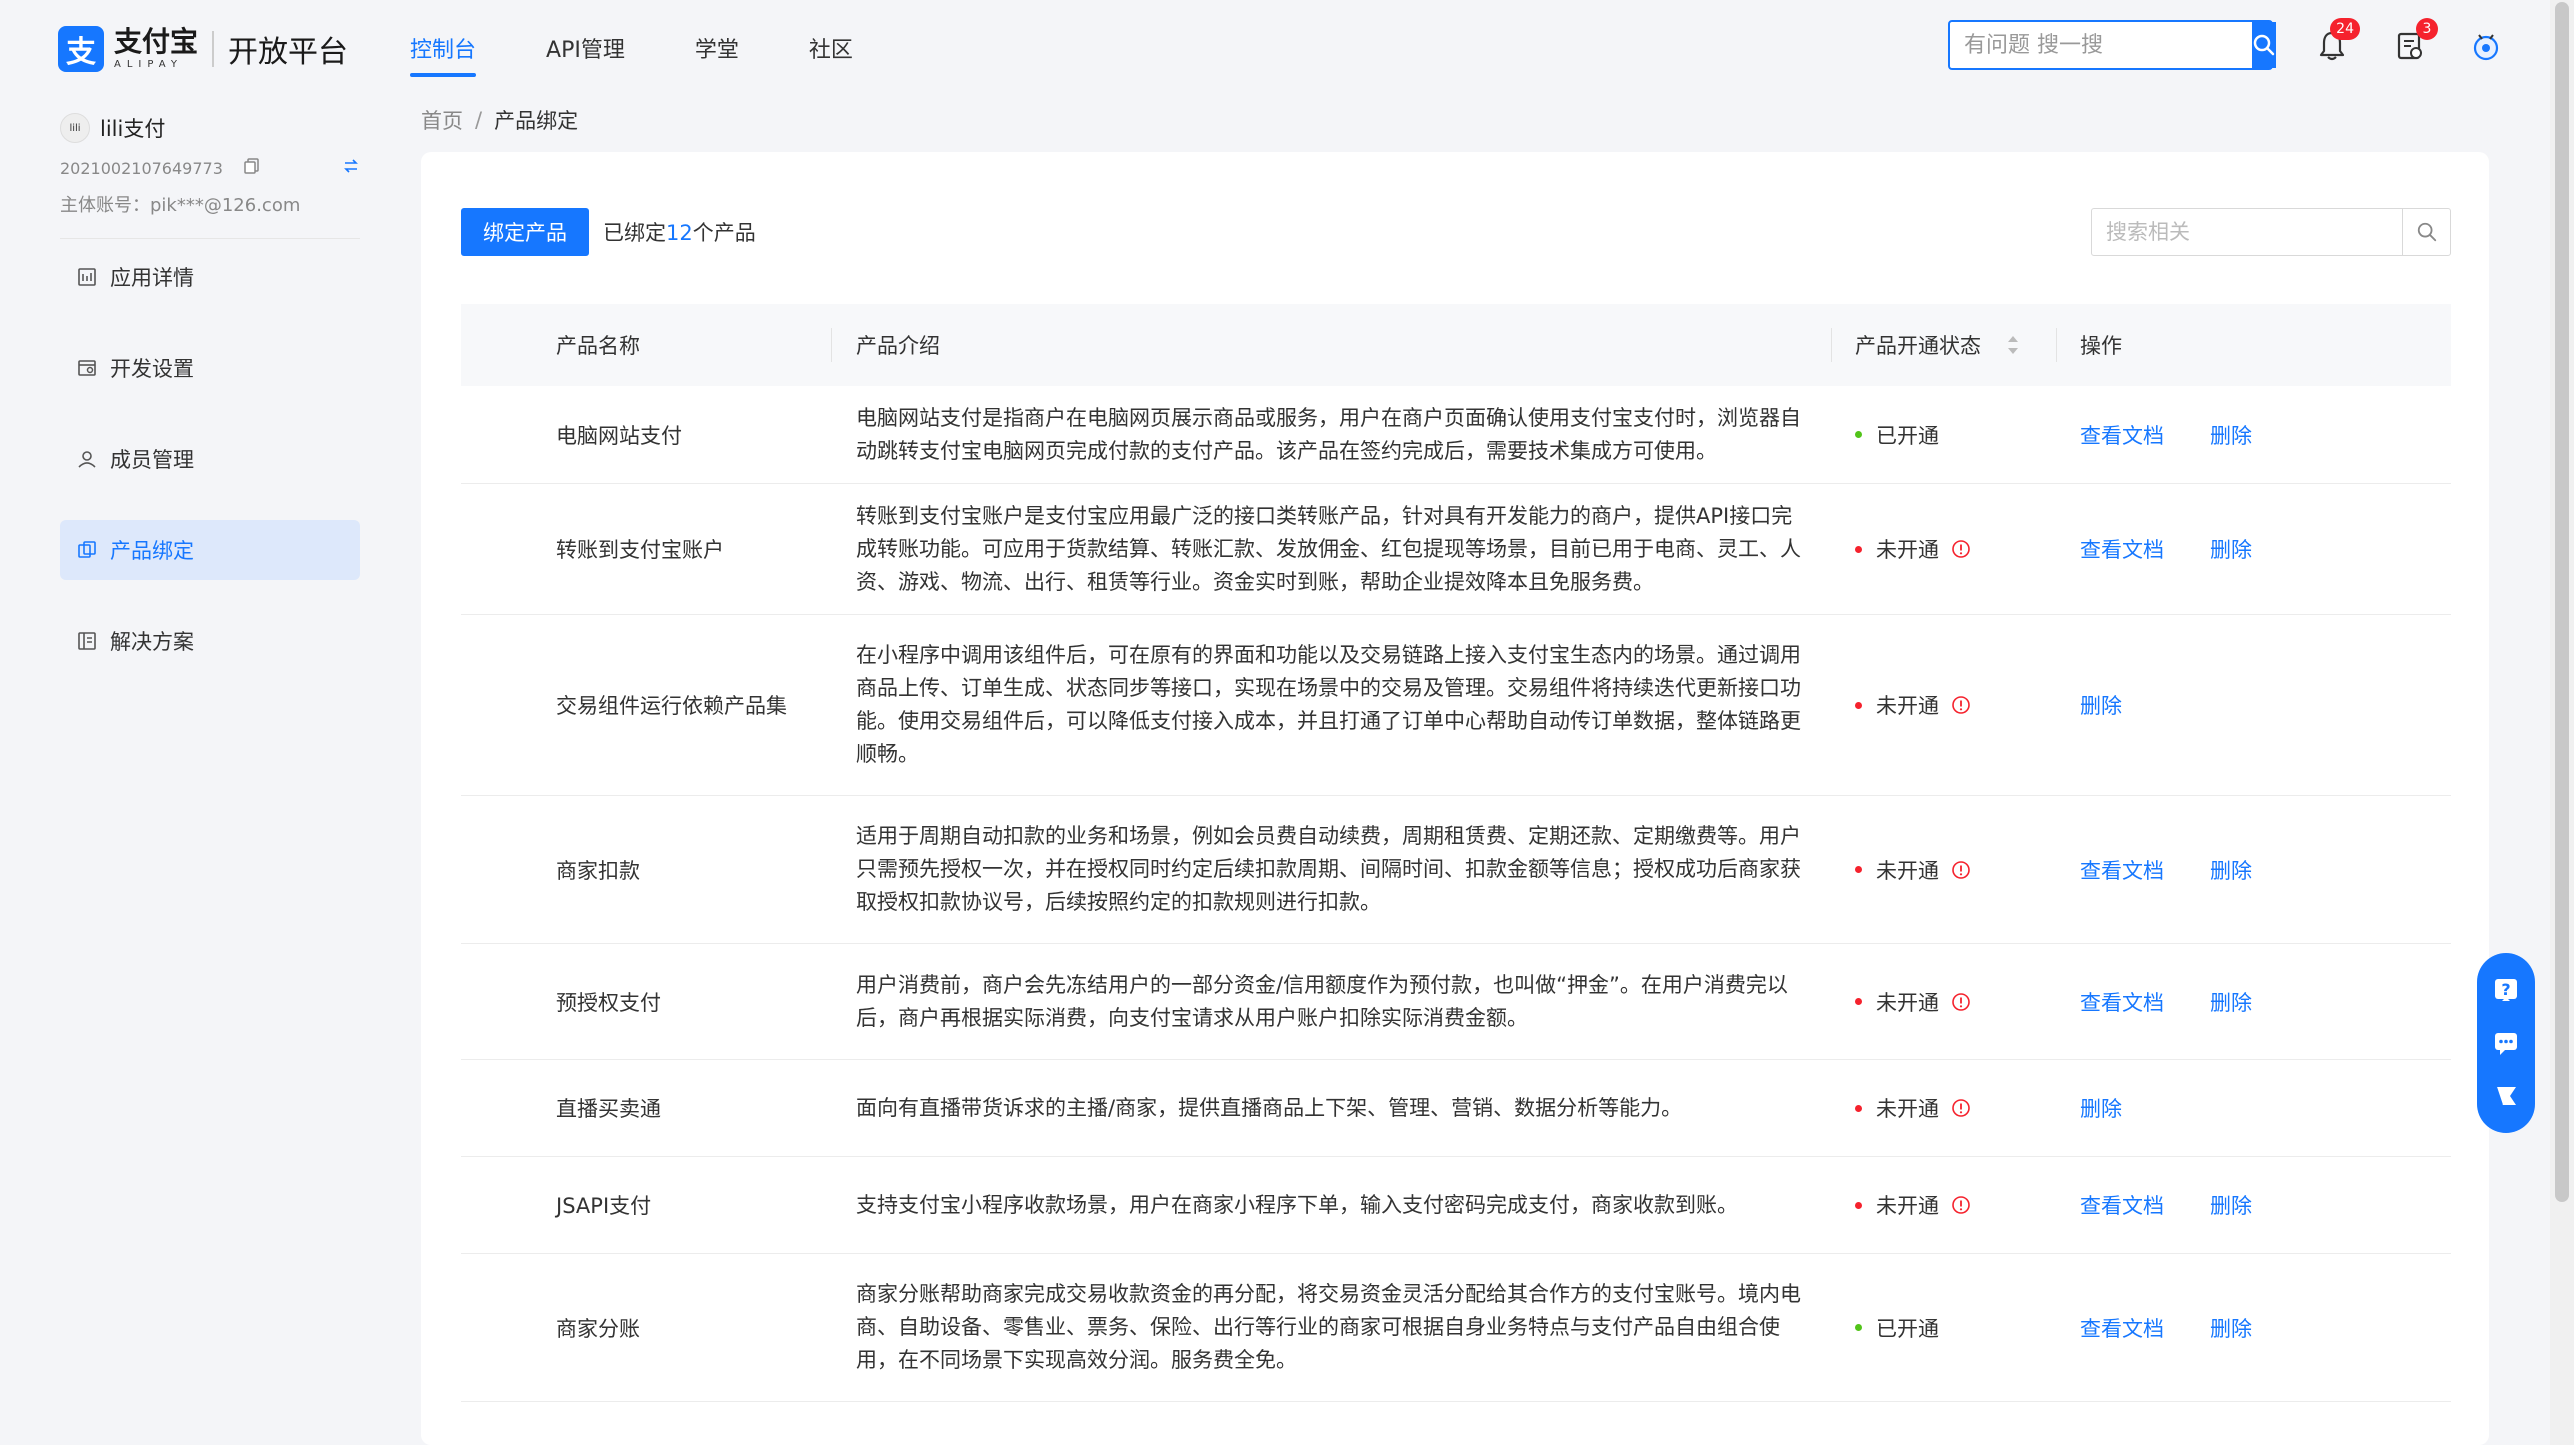 The width and height of the screenshot is (2574, 1445). I want to click on top-search-box, so click(2112, 45).